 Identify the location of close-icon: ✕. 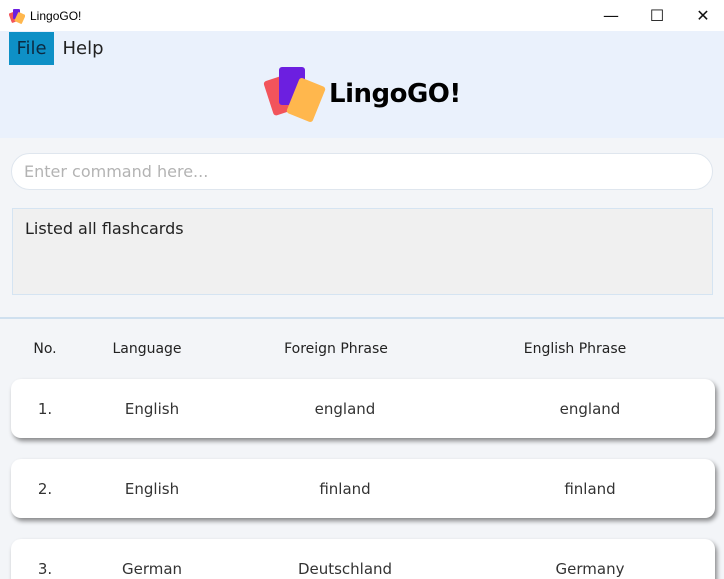
(703, 15).